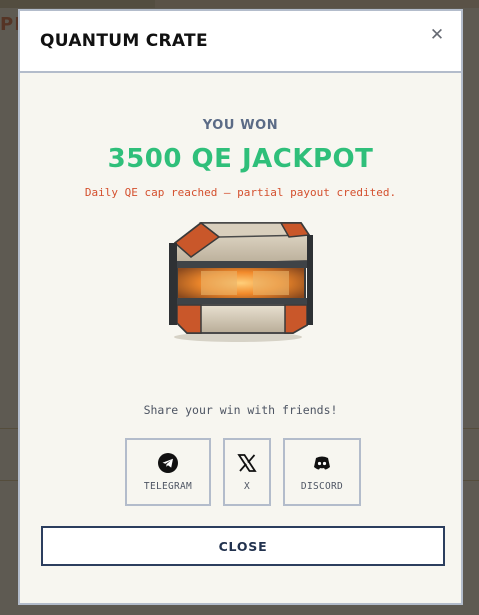  Describe the element at coordinates (322, 472) in the screenshot. I see `share-discord-button: DISCORD` at that location.